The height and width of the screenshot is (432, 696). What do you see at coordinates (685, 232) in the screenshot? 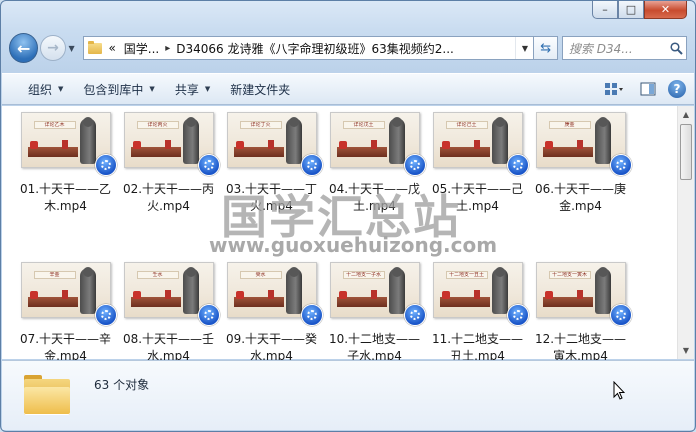
I see `vertical-scrollbar: ▲ ▼` at bounding box center [685, 232].